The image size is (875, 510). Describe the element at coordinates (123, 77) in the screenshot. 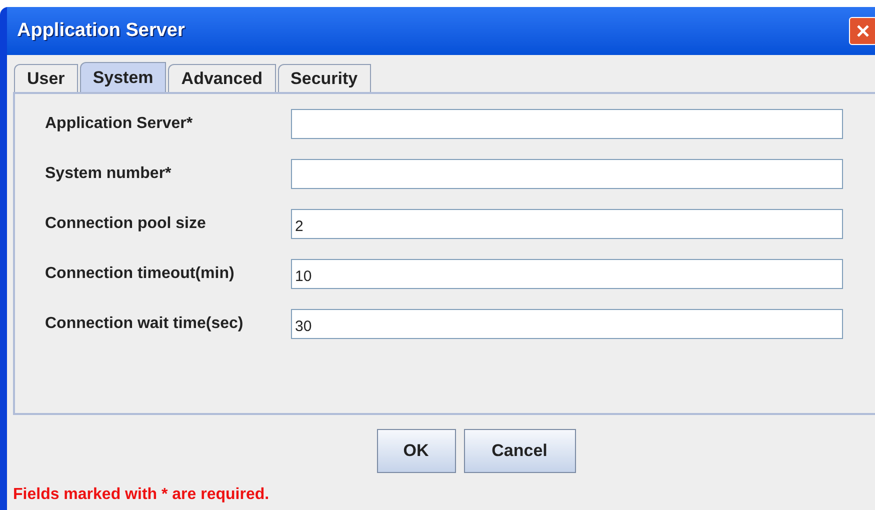

I see `tab: System` at that location.